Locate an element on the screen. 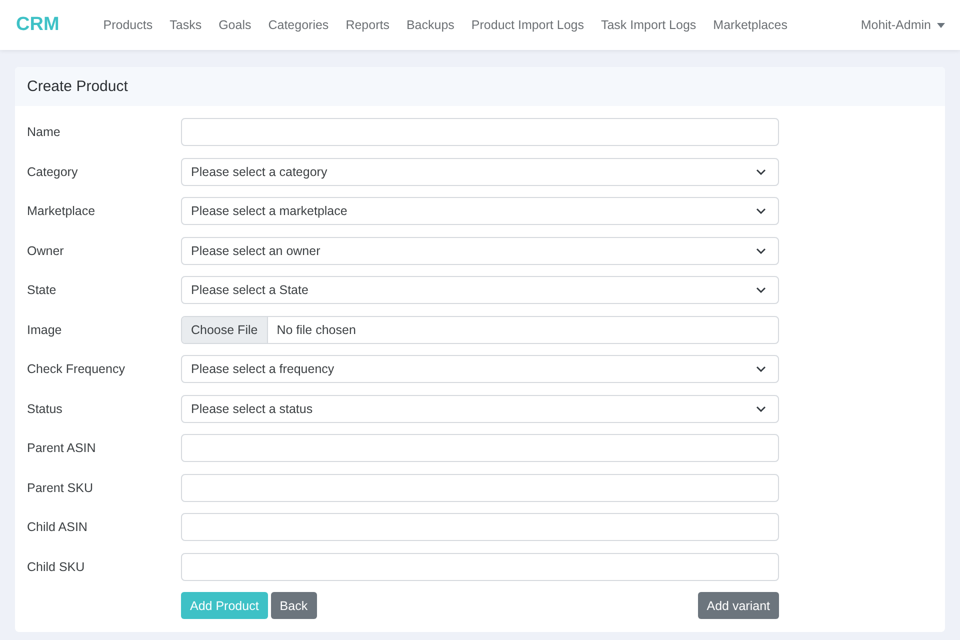  nav-link: Reports is located at coordinates (368, 25).